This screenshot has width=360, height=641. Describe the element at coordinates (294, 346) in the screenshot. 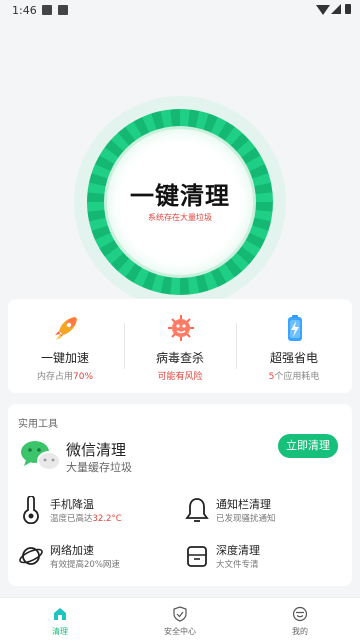

I see `feature-power-save: 超强省电 5个应用耗电` at that location.